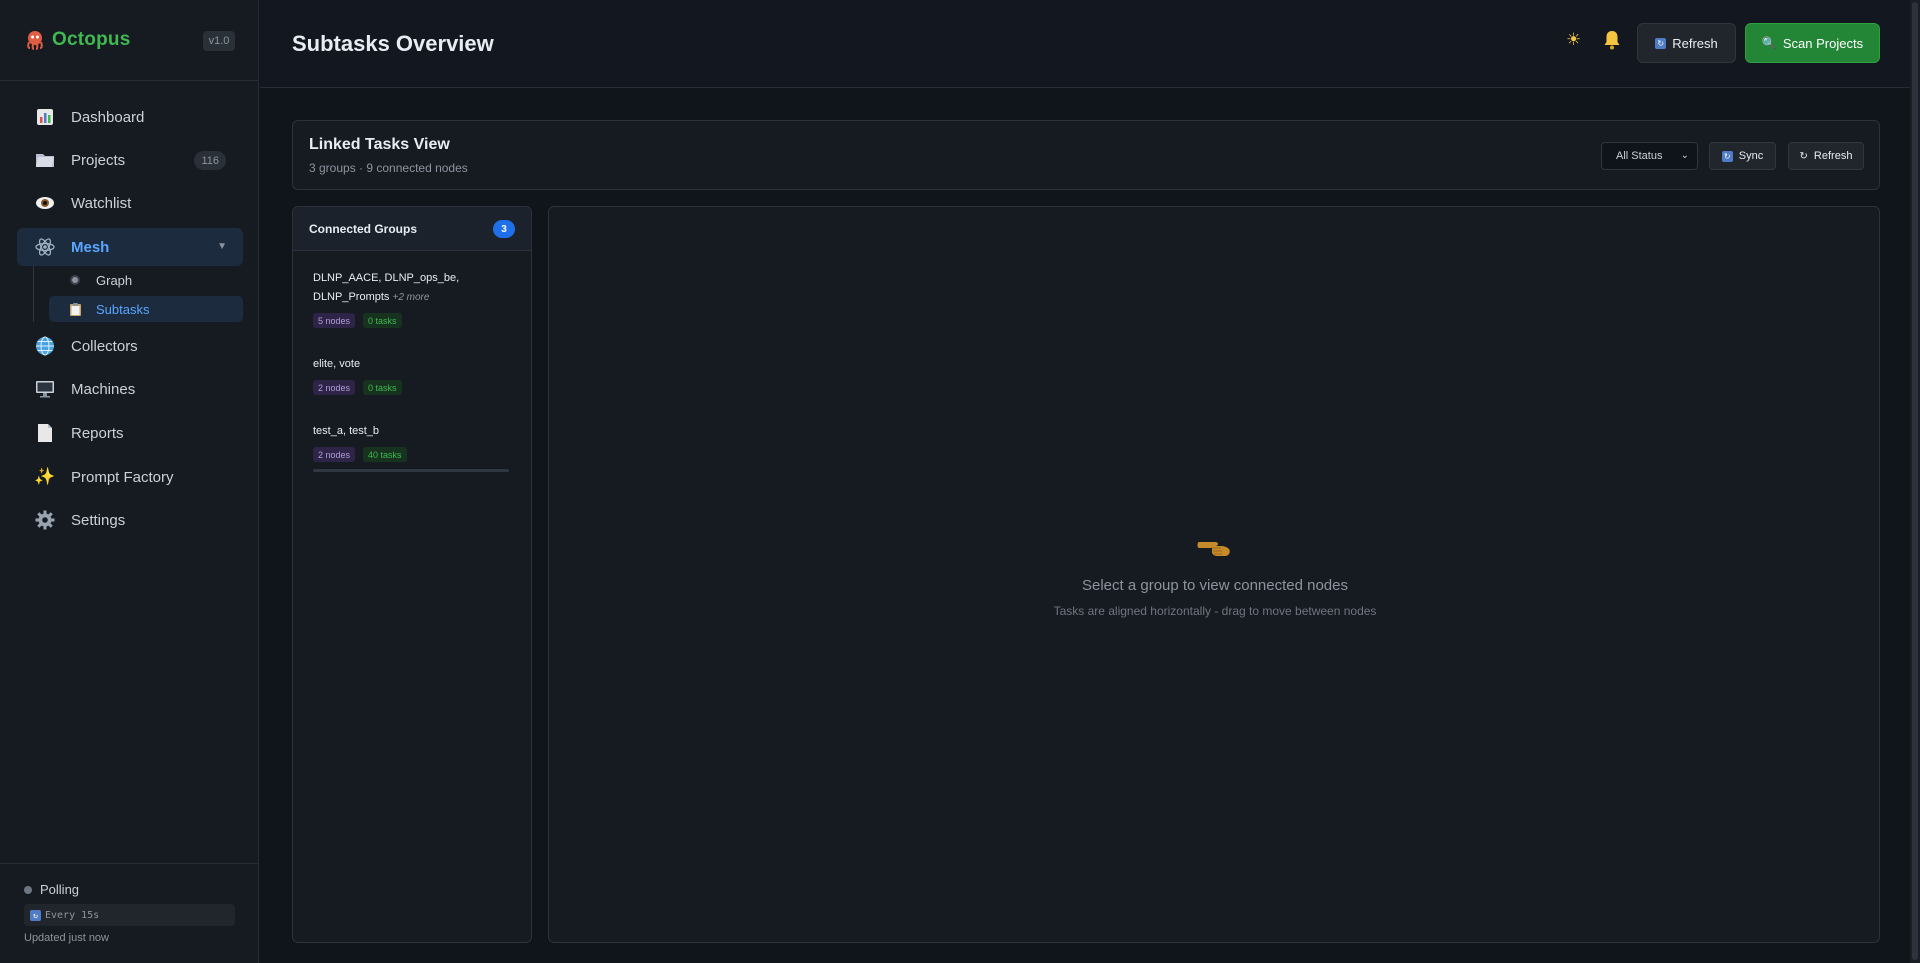 This screenshot has width=1920, height=963. I want to click on sync-button: ↻ Sync, so click(1742, 156).